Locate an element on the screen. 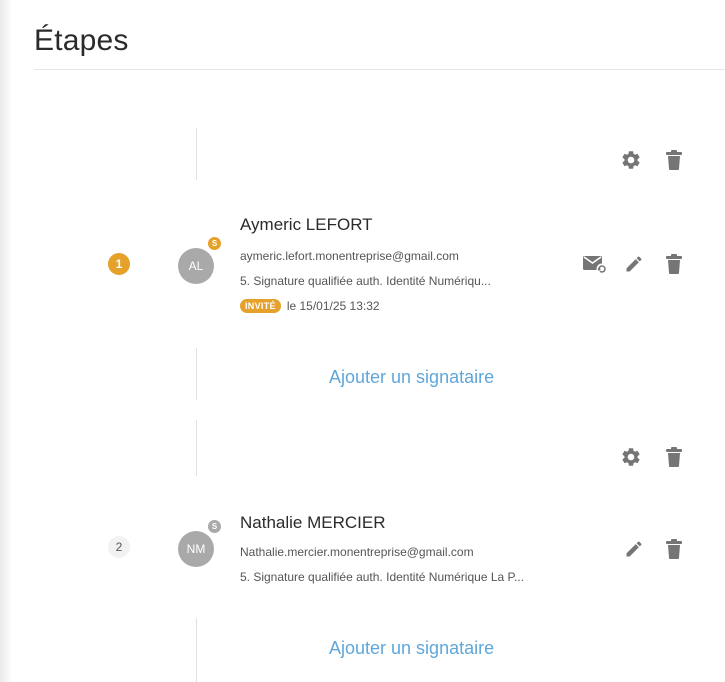 The width and height of the screenshot is (725, 682). signer-name: Nathalie MERCIER is located at coordinates (313, 522).